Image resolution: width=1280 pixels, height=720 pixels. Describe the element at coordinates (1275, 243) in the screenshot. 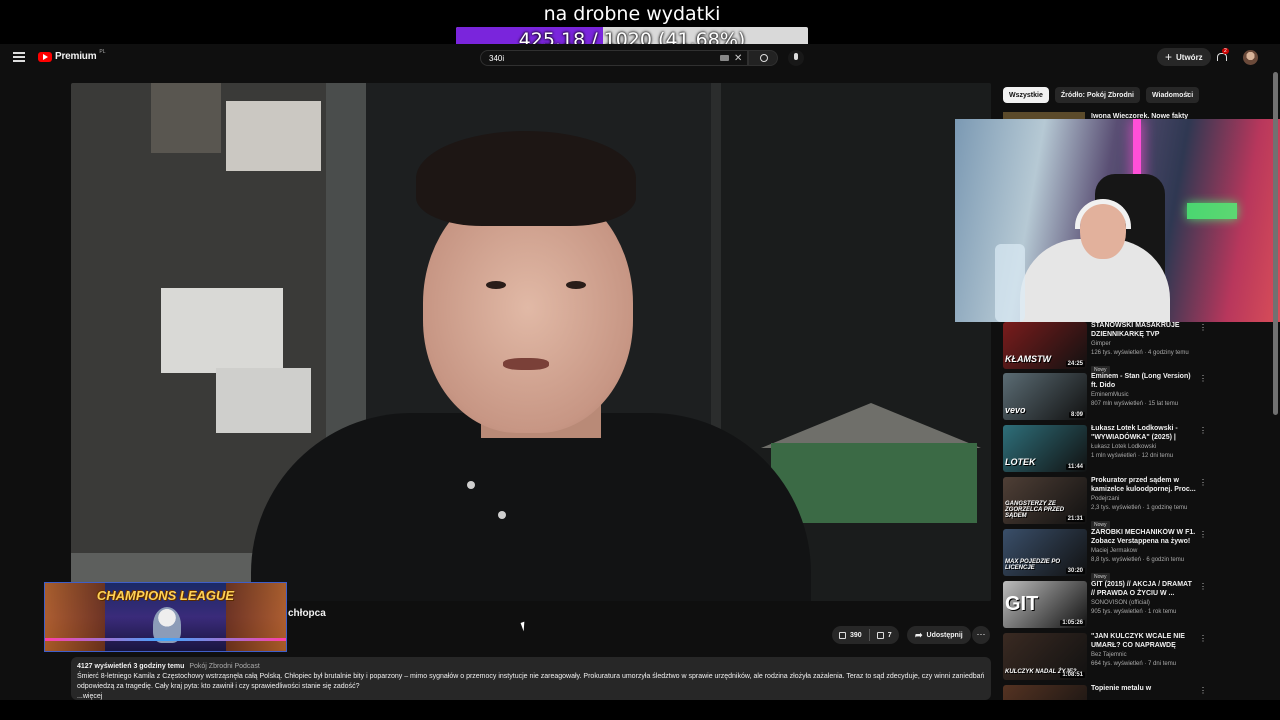

I see `page-scrollbar` at that location.